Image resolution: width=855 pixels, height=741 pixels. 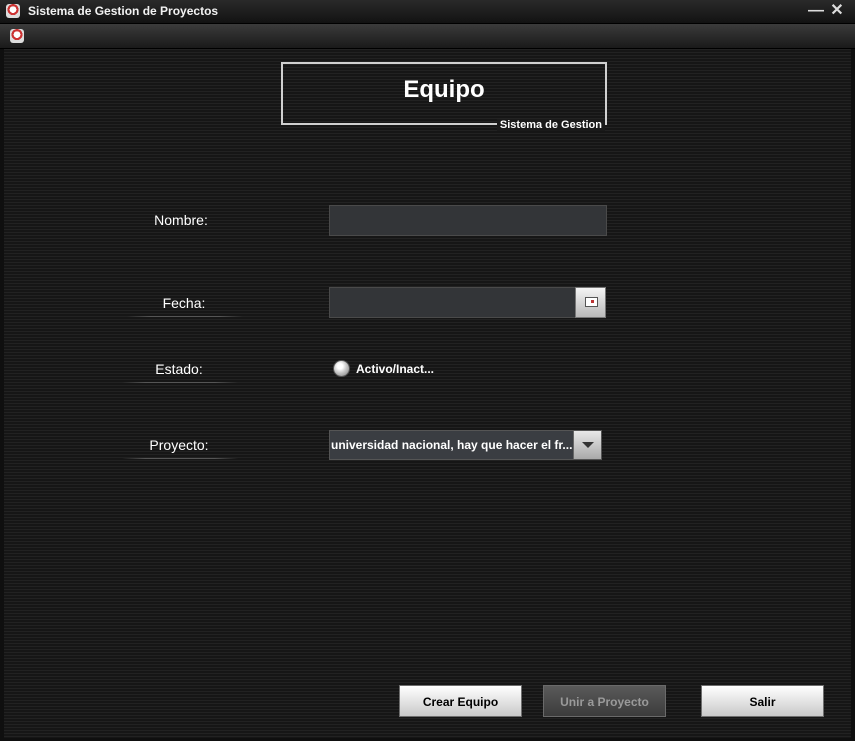 What do you see at coordinates (604, 701) in the screenshot?
I see `unir-a-proyecto-button: Unir a Proyecto` at bounding box center [604, 701].